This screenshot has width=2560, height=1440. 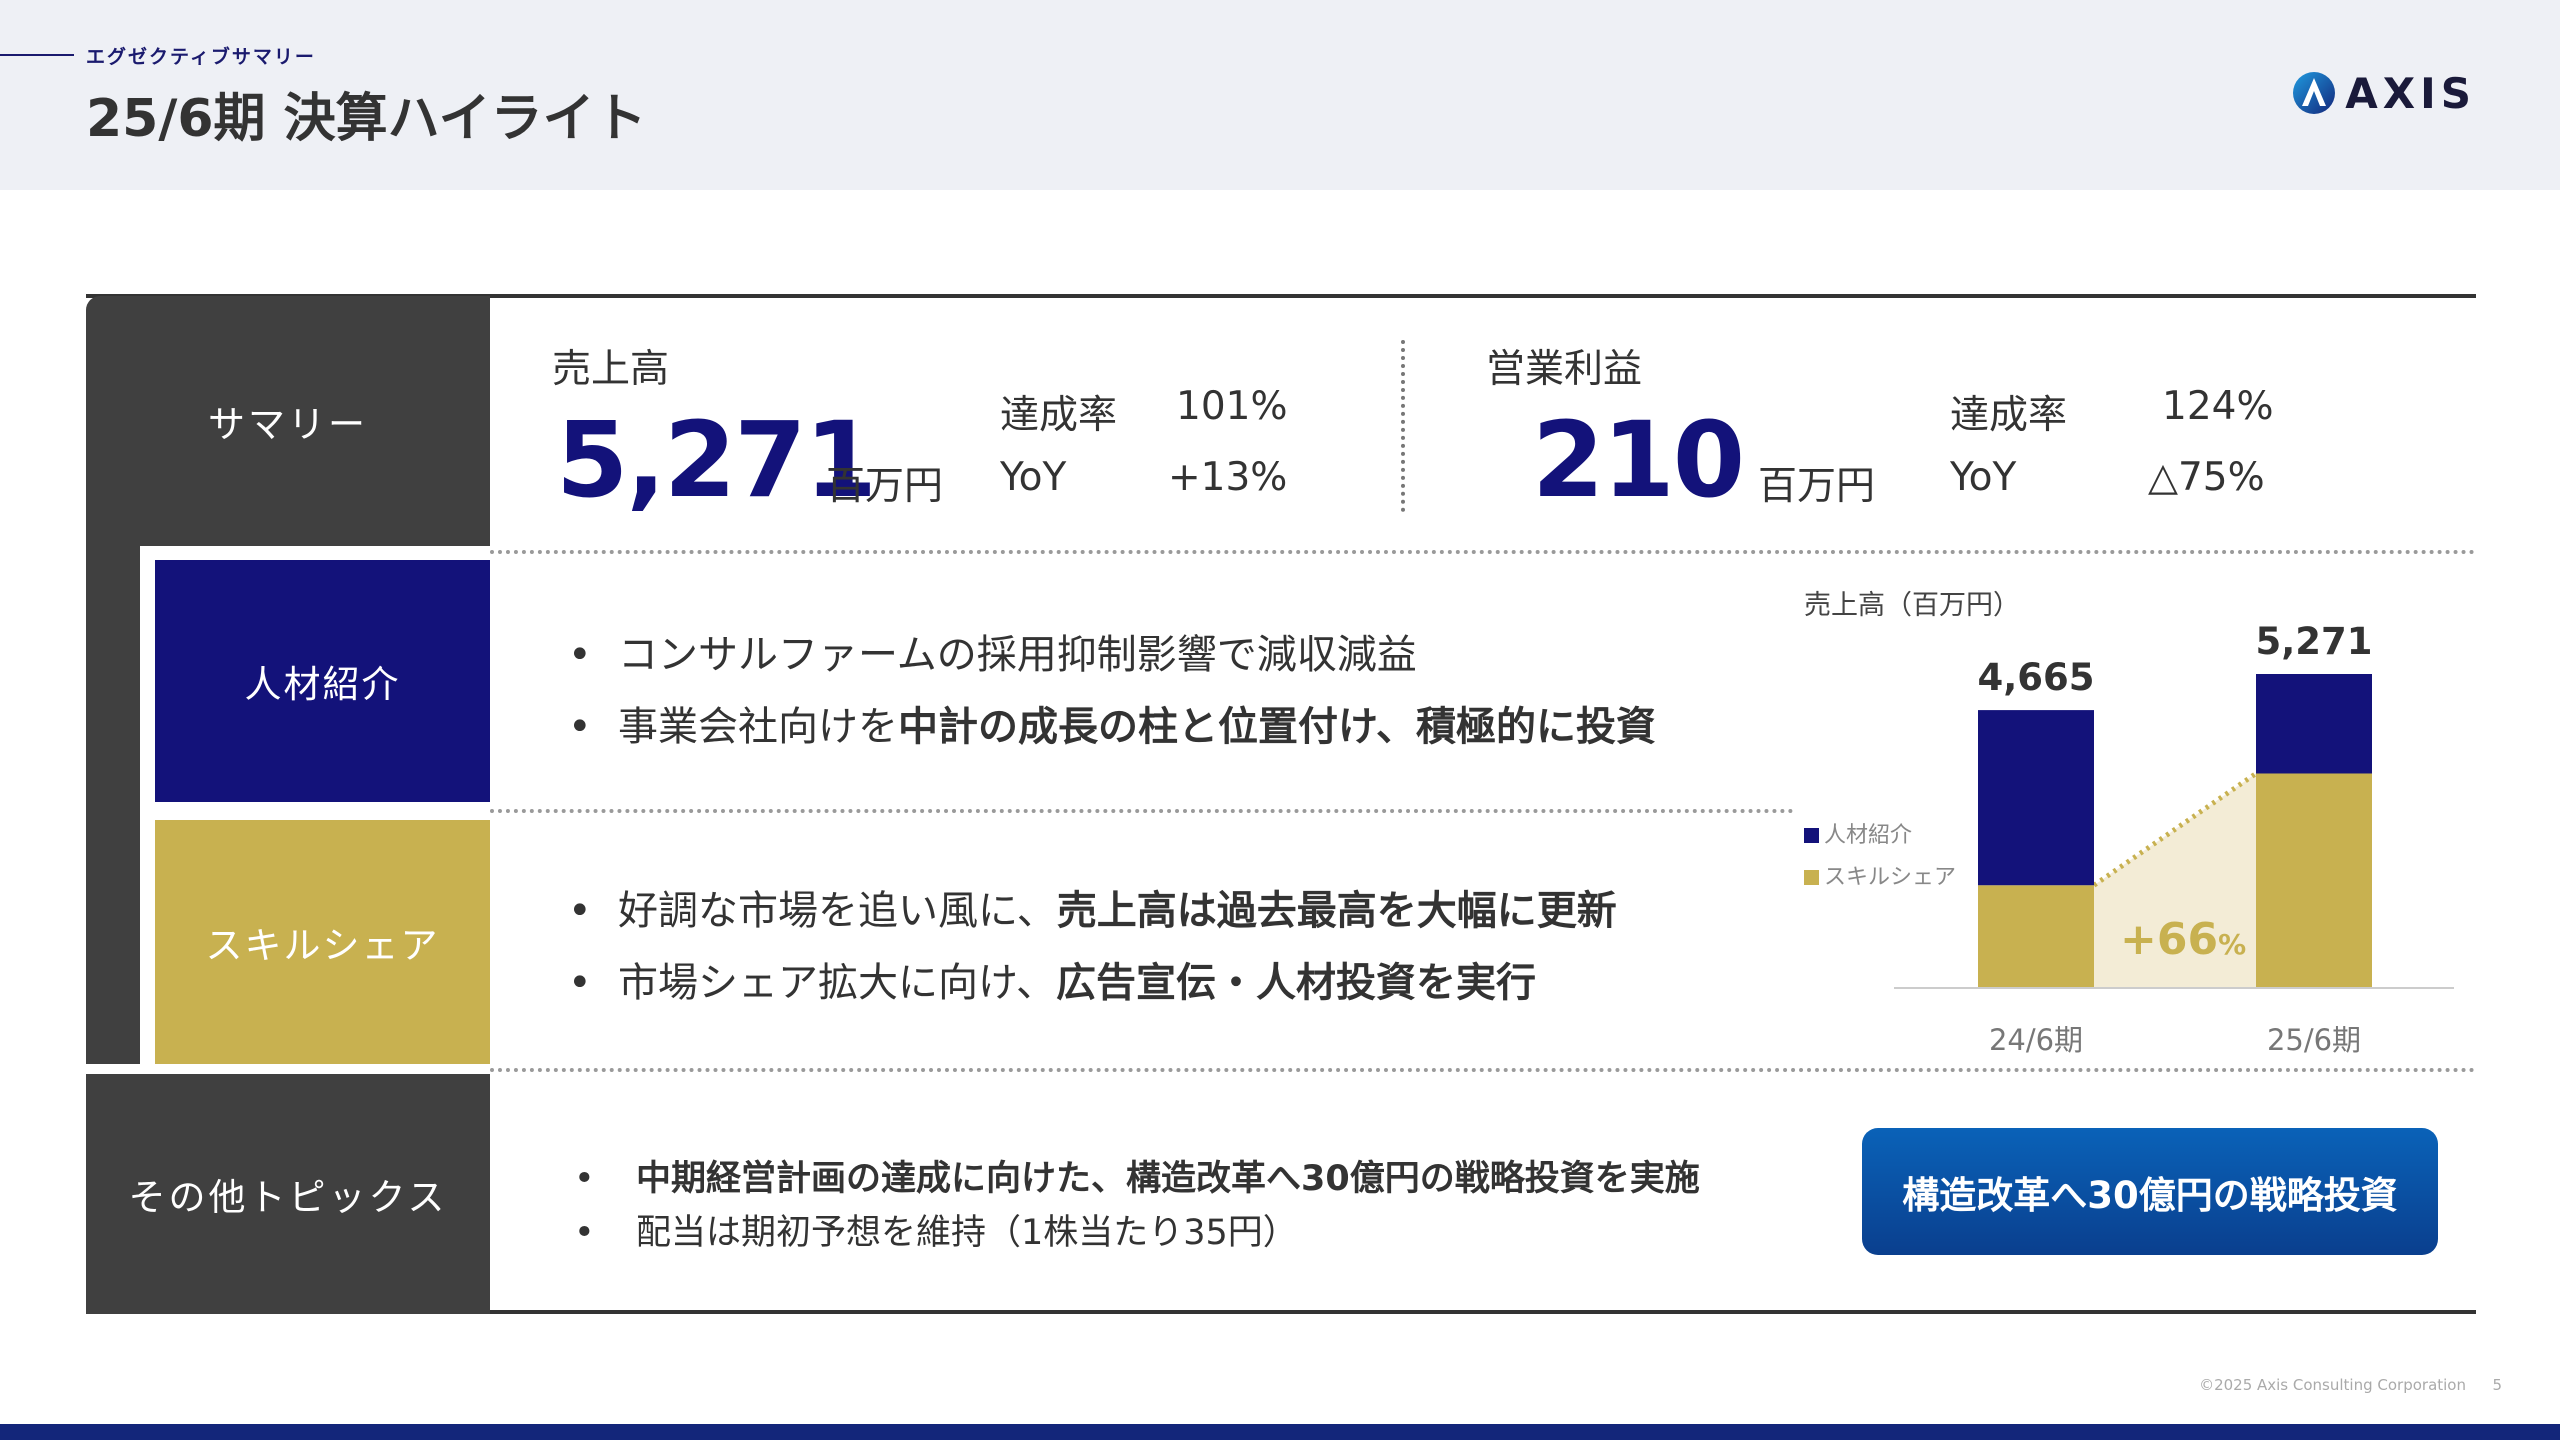 I want to click on chart-title: 売上高（百万円）, so click(x=1912, y=605).